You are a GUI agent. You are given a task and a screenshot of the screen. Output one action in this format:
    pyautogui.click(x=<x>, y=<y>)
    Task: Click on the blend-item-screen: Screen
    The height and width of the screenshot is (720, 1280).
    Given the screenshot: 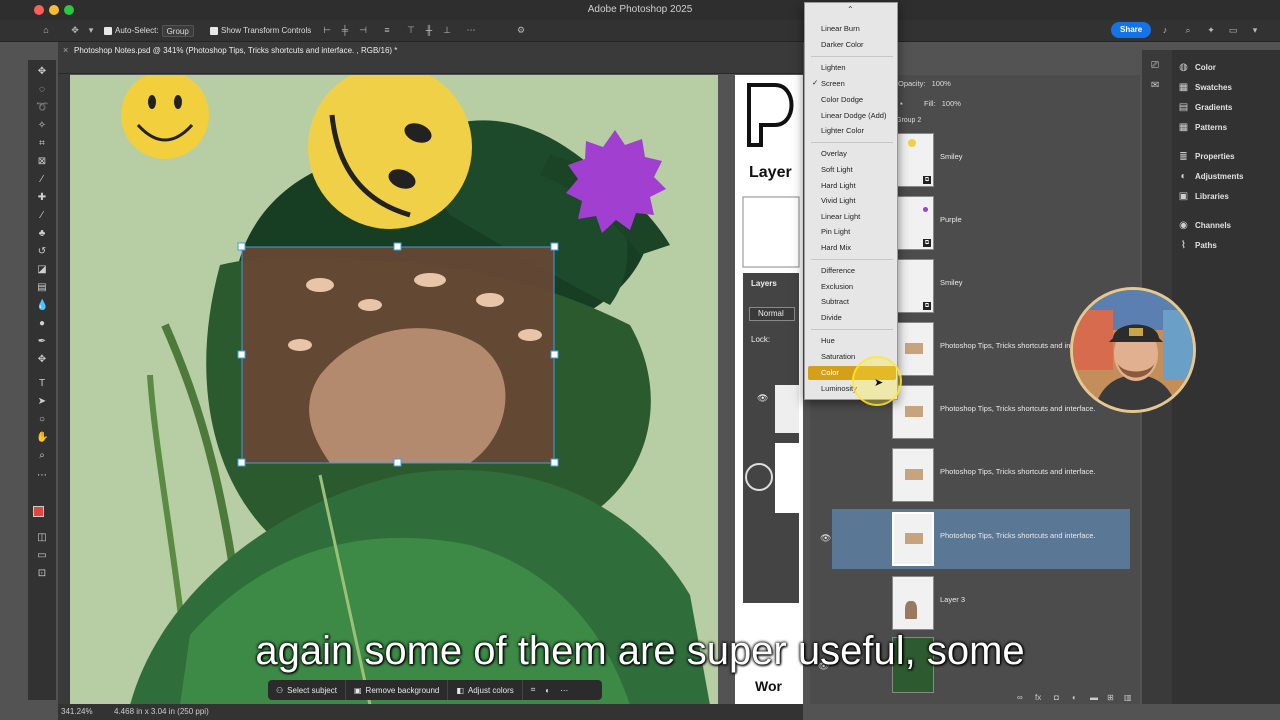 What is the action you would take?
    pyautogui.click(x=833, y=84)
    